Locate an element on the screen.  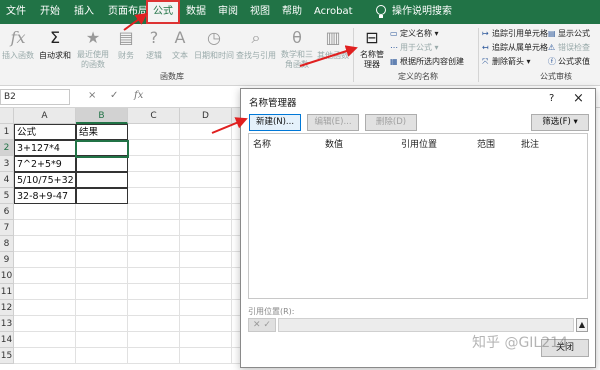
delete-name-button: 删除(D) is located at coordinates (391, 122).